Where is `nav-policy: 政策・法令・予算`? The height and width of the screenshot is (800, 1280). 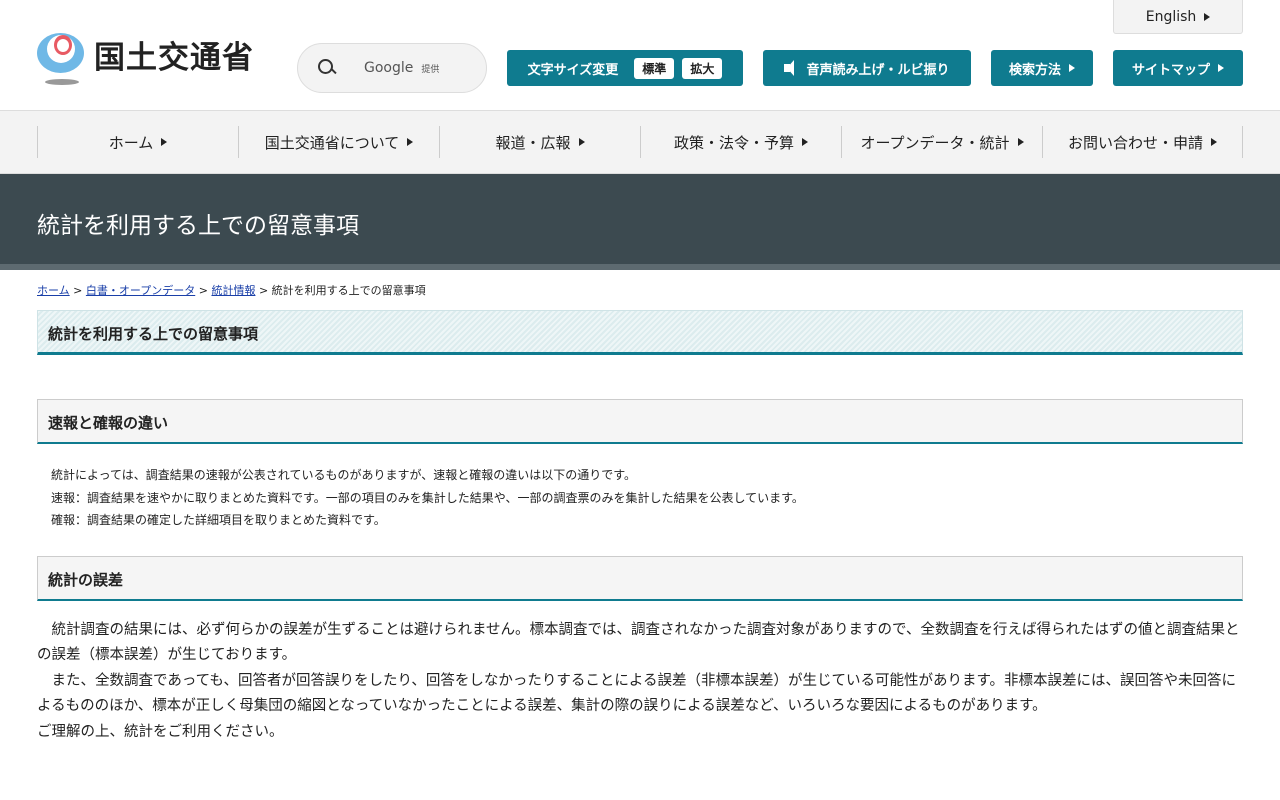
nav-policy: 政策・法令・予算 is located at coordinates (740, 142).